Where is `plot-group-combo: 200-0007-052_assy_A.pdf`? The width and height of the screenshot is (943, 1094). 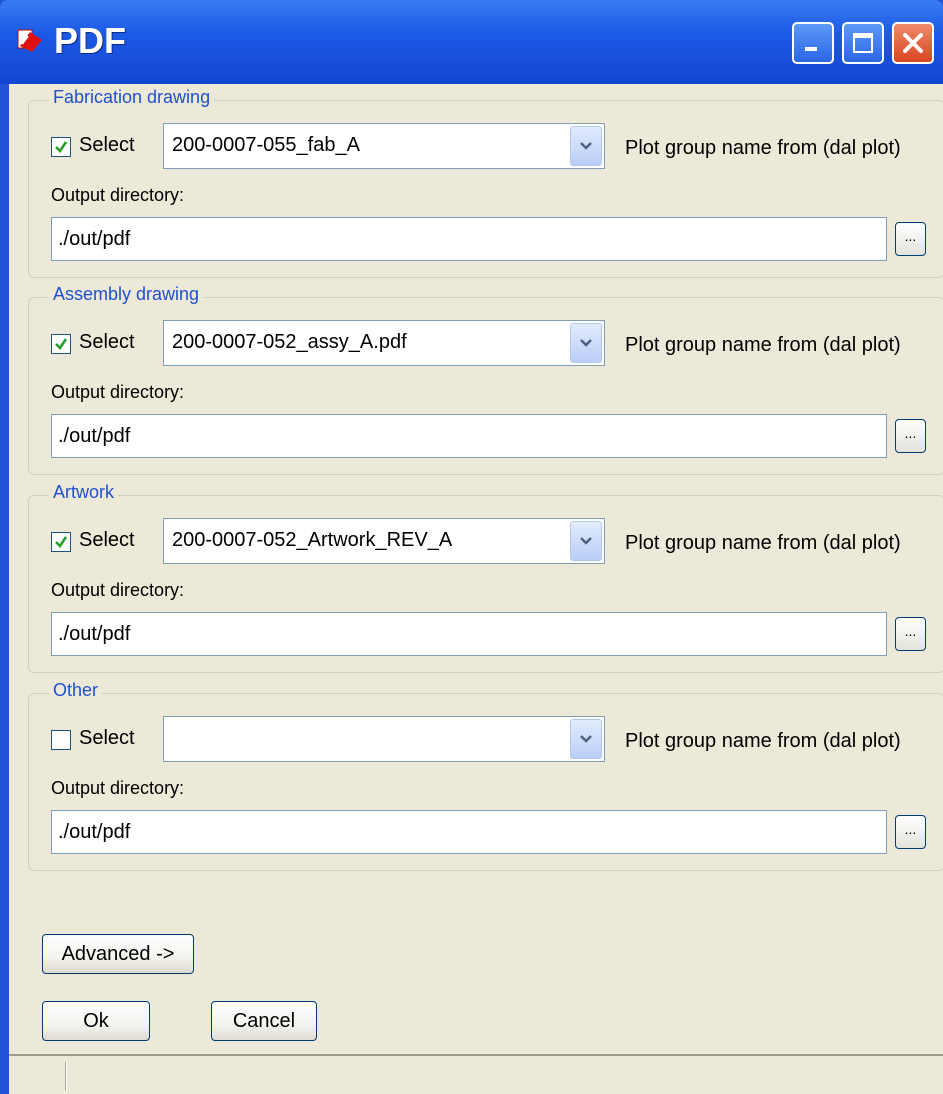
plot-group-combo: 200-0007-052_assy_A.pdf is located at coordinates (384, 343).